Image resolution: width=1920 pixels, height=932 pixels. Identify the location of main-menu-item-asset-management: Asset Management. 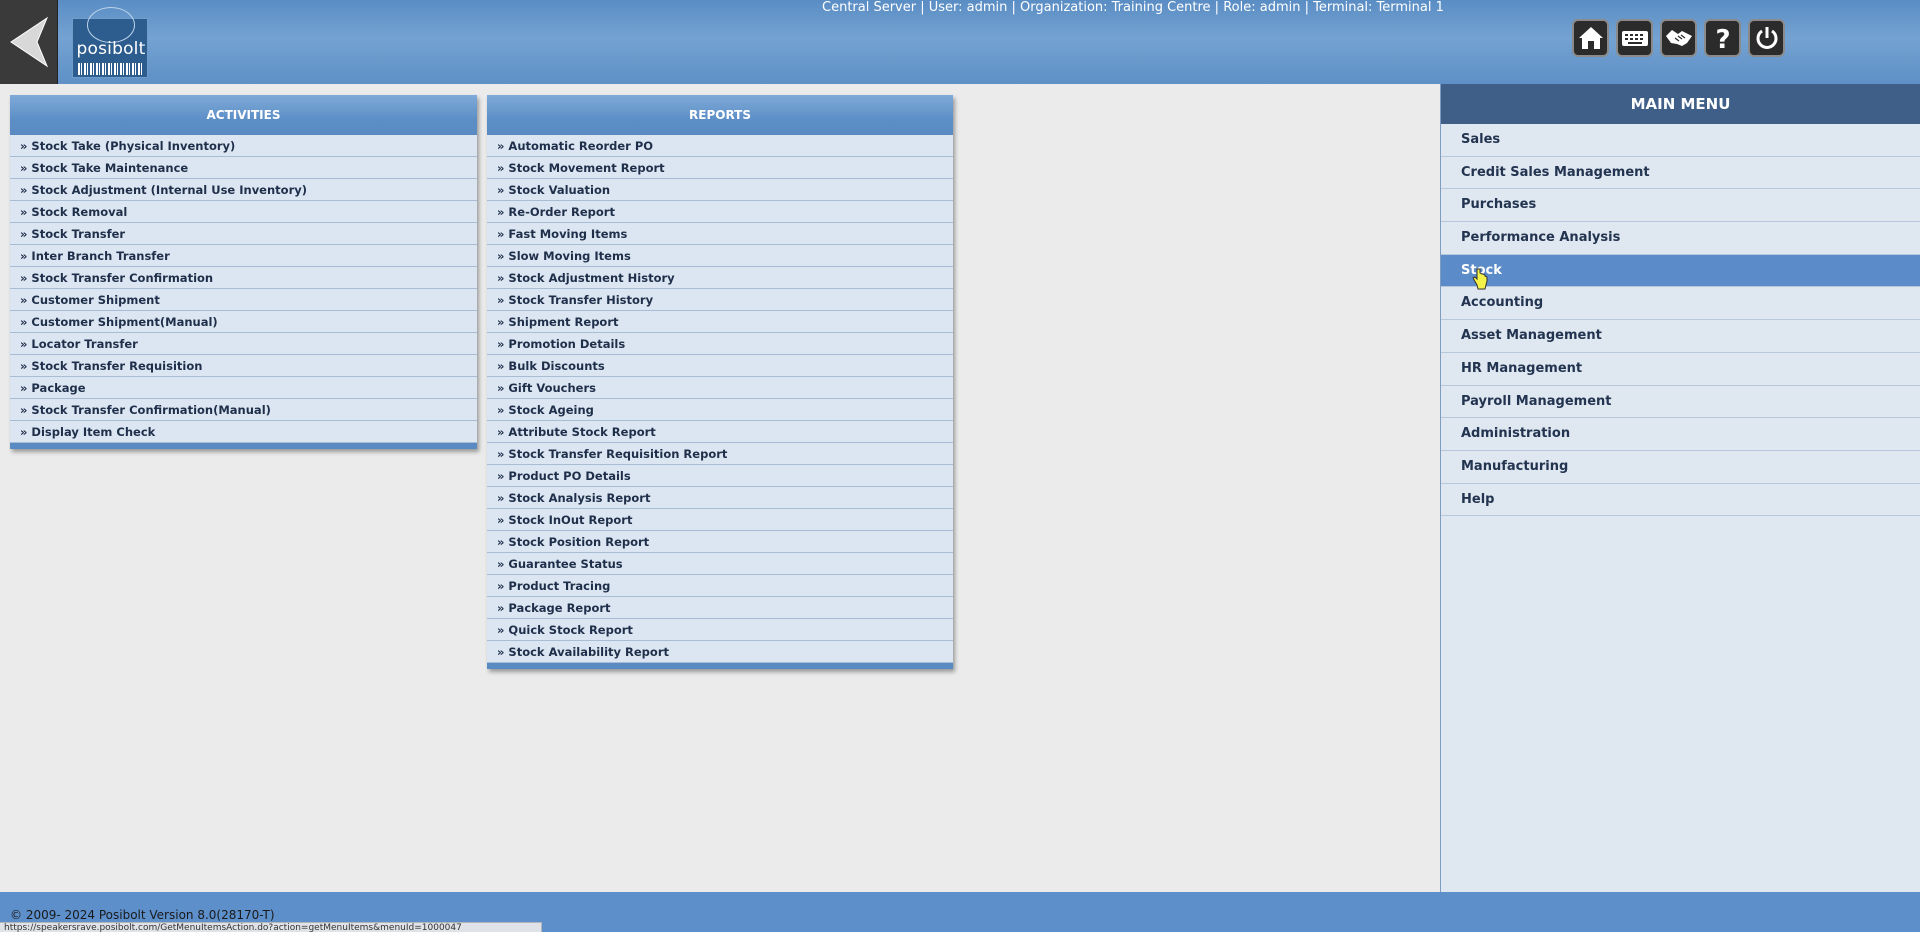
(1680, 336).